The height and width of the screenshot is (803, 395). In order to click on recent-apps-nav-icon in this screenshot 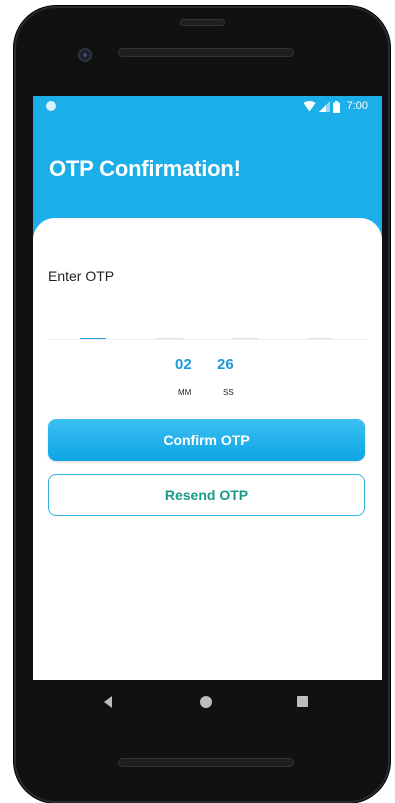, I will do `click(302, 701)`.